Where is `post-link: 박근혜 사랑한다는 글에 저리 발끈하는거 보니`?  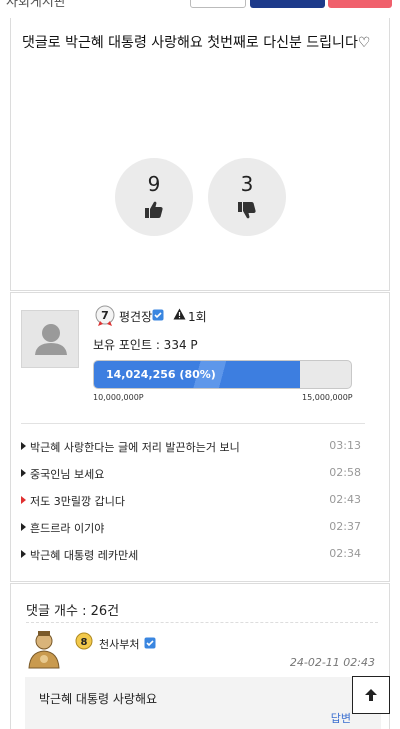 post-link: 박근혜 사랑한다는 글에 저리 발끈하는거 보니 is located at coordinates (135, 447).